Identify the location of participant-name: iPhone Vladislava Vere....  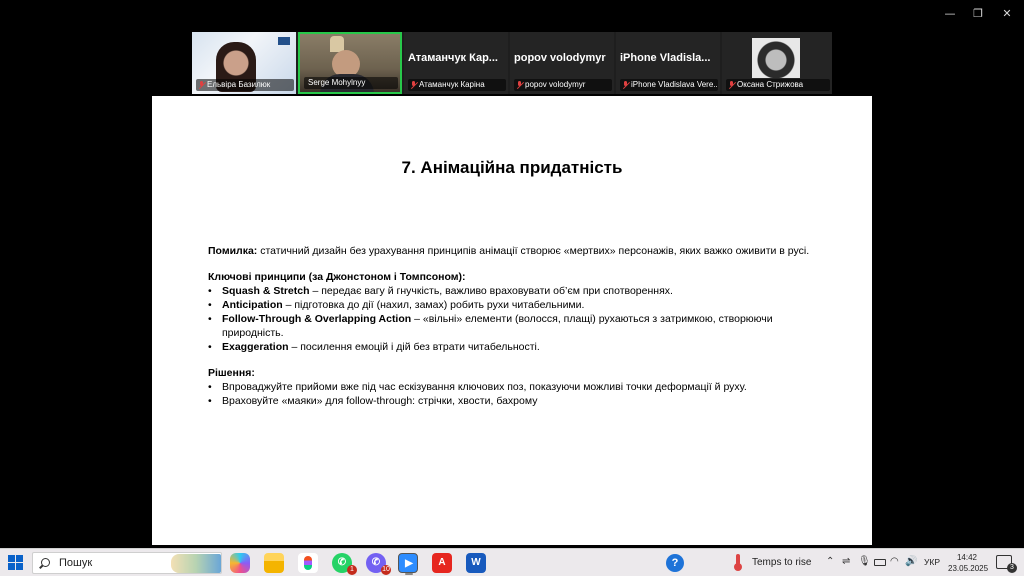
(669, 85).